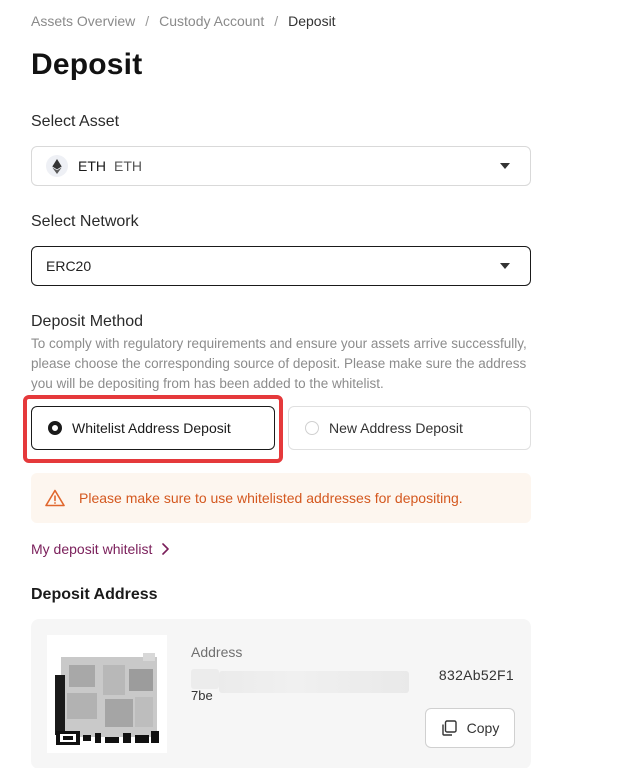  What do you see at coordinates (83, 21) in the screenshot?
I see `breadcrumb-assets-overview: Assets Overview` at bounding box center [83, 21].